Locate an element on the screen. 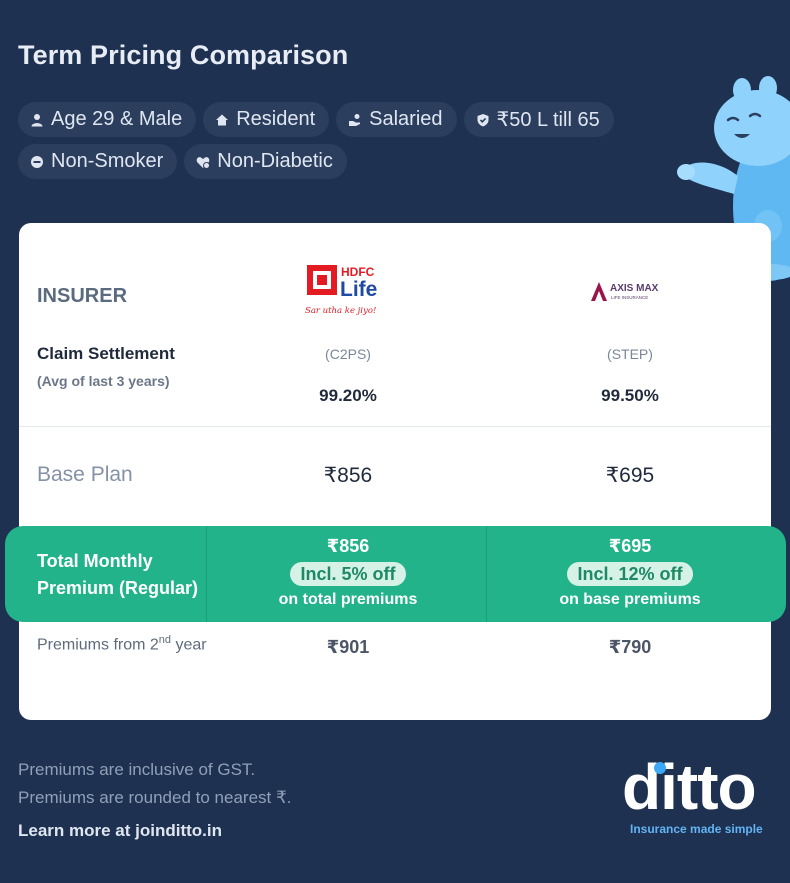 This screenshot has width=790, height=883. claim-settlement-sub: (Avg of last 3 years) is located at coordinates (103, 381).